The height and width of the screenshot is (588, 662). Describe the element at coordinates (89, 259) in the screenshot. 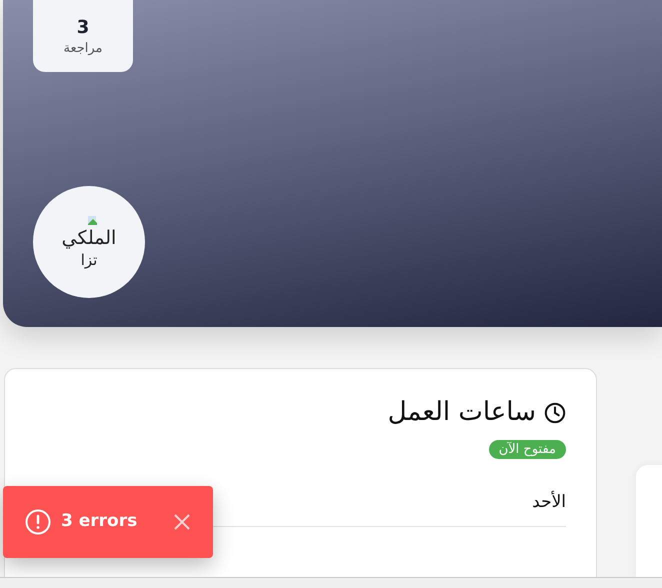

I see `logo-text: تزا` at that location.